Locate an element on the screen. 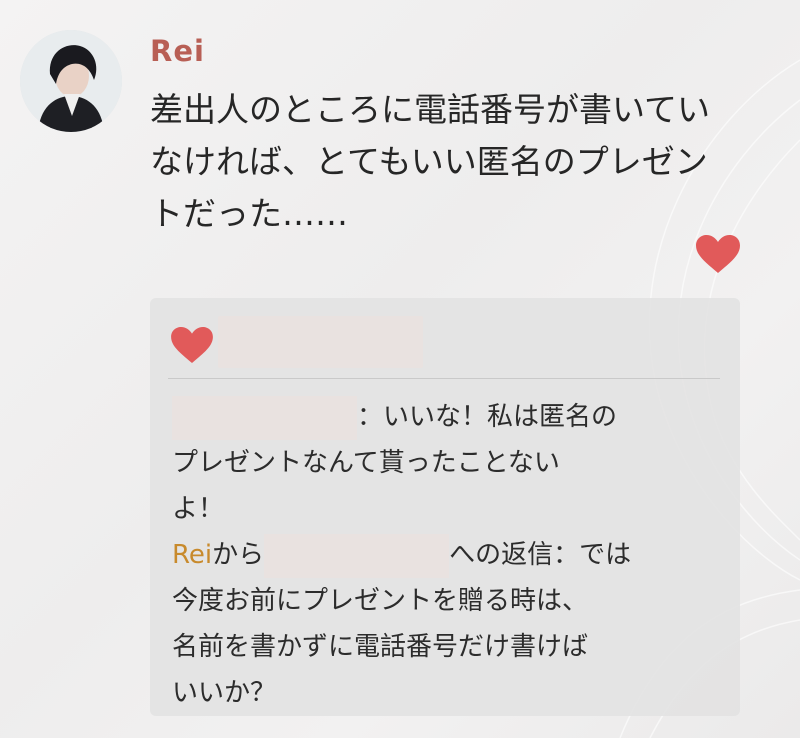 The width and height of the screenshot is (800, 738). post-text-line: 差出人のところに電話番号が書いてい is located at coordinates (430, 109).